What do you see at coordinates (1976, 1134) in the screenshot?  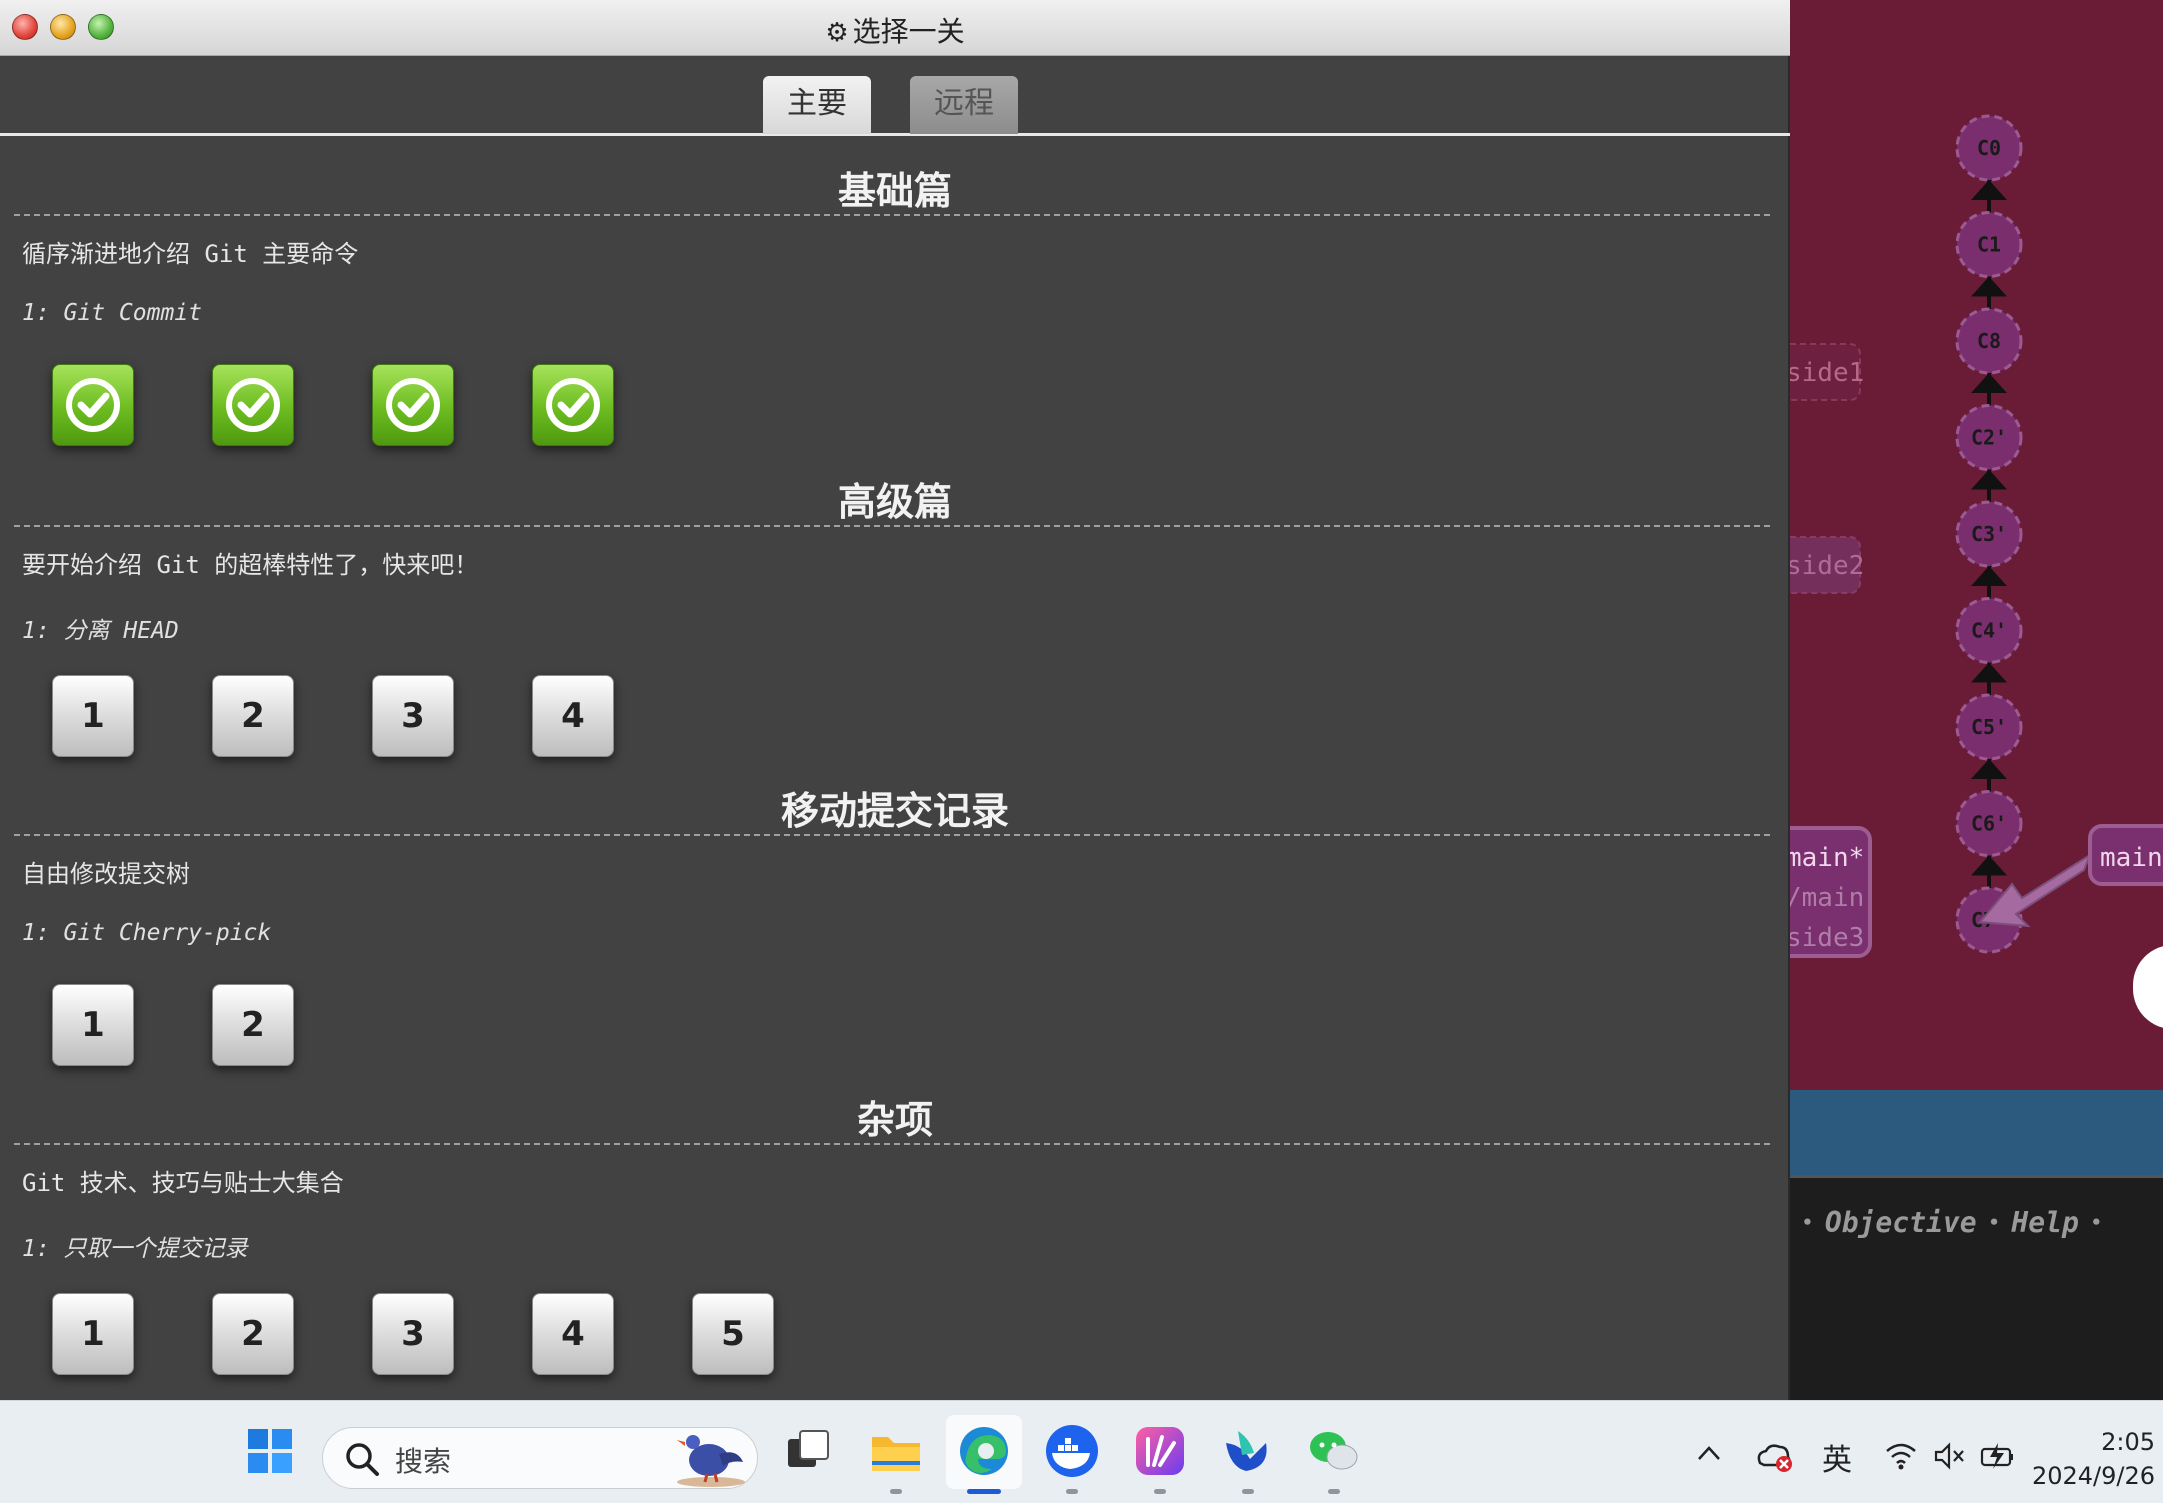 I see `visualization-footer` at bounding box center [1976, 1134].